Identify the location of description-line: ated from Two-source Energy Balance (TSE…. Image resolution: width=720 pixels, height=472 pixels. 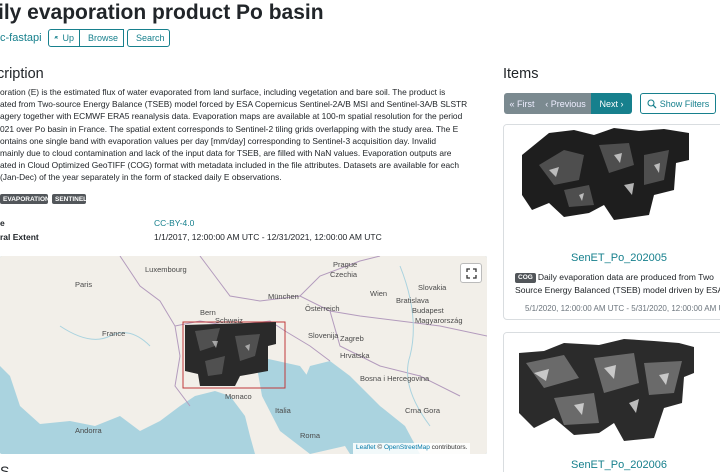
(234, 104).